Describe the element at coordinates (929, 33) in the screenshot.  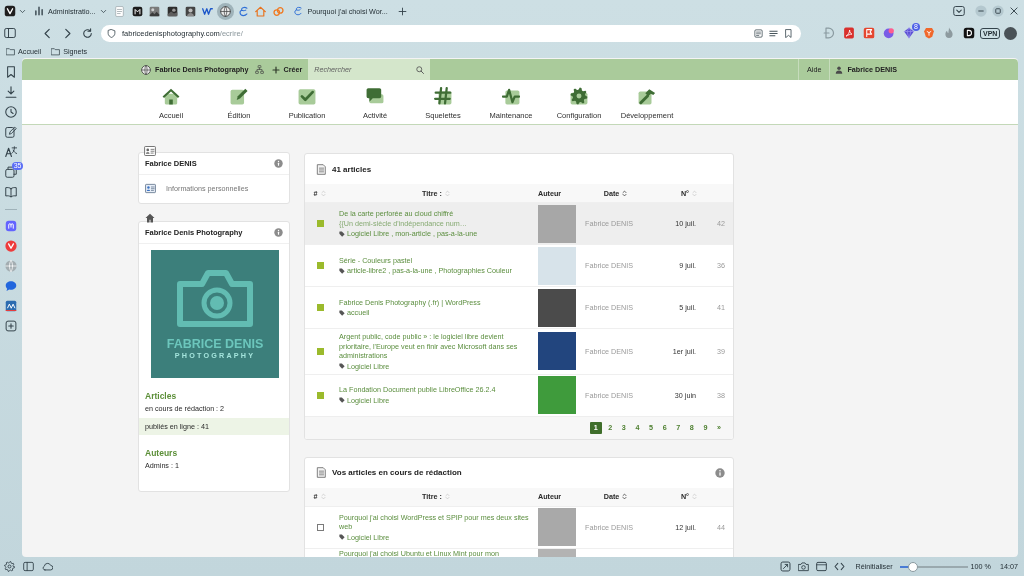
I see `crest-icon` at that location.